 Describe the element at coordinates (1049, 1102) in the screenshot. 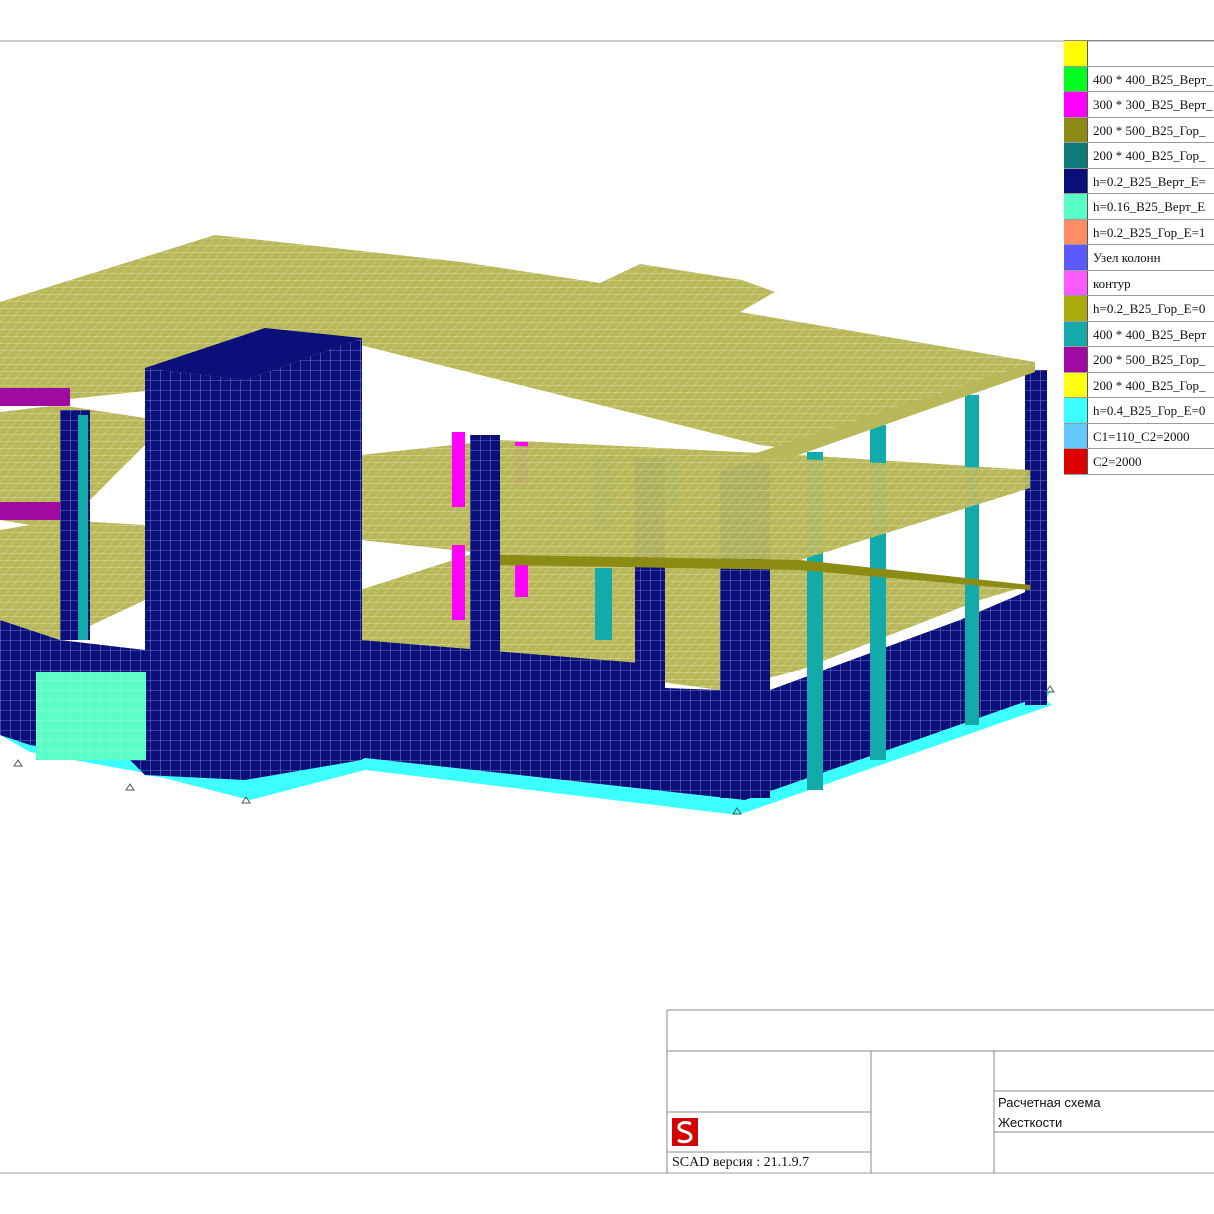

I see `drawing-title-line1: Расчетная схема` at that location.